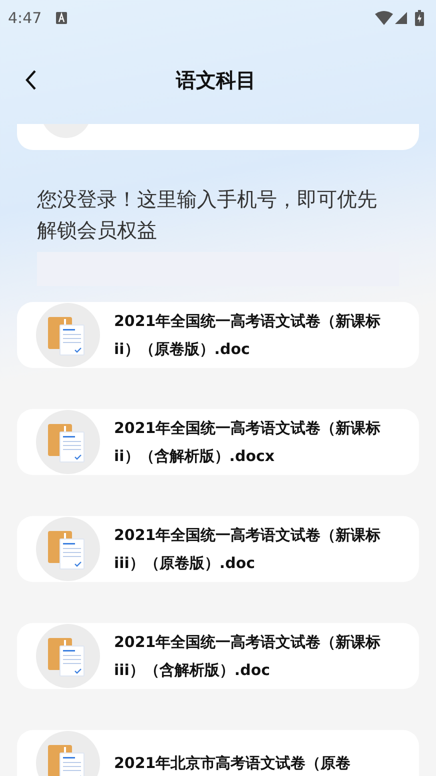 Image resolution: width=436 pixels, height=776 pixels. What do you see at coordinates (25, 18) in the screenshot?
I see `status-time: 4:47` at bounding box center [25, 18].